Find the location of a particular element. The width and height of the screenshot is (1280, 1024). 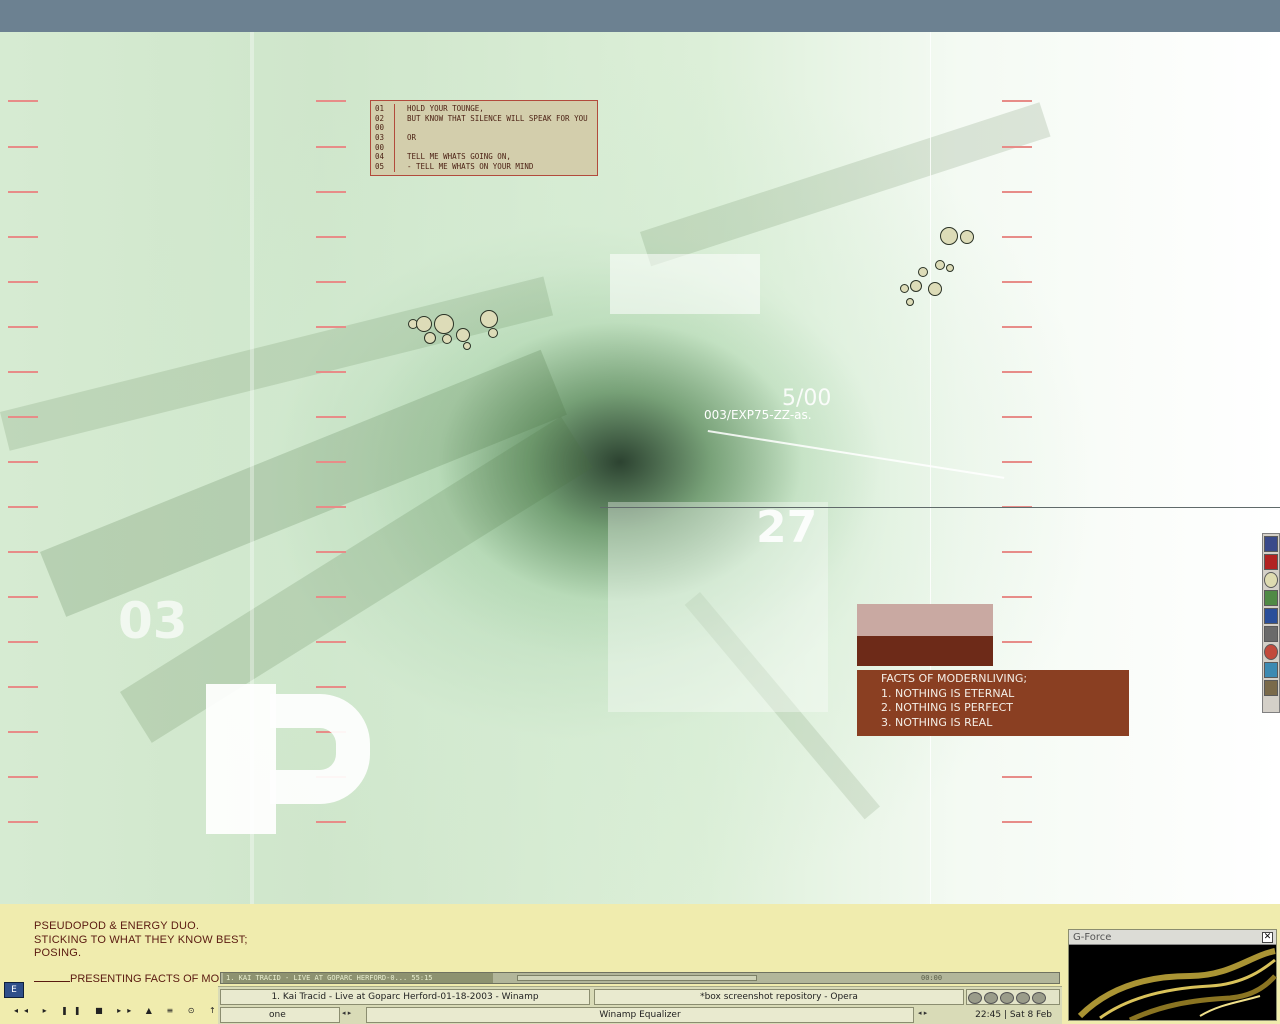

quick-launch-toolbar is located at coordinates (1271, 623).